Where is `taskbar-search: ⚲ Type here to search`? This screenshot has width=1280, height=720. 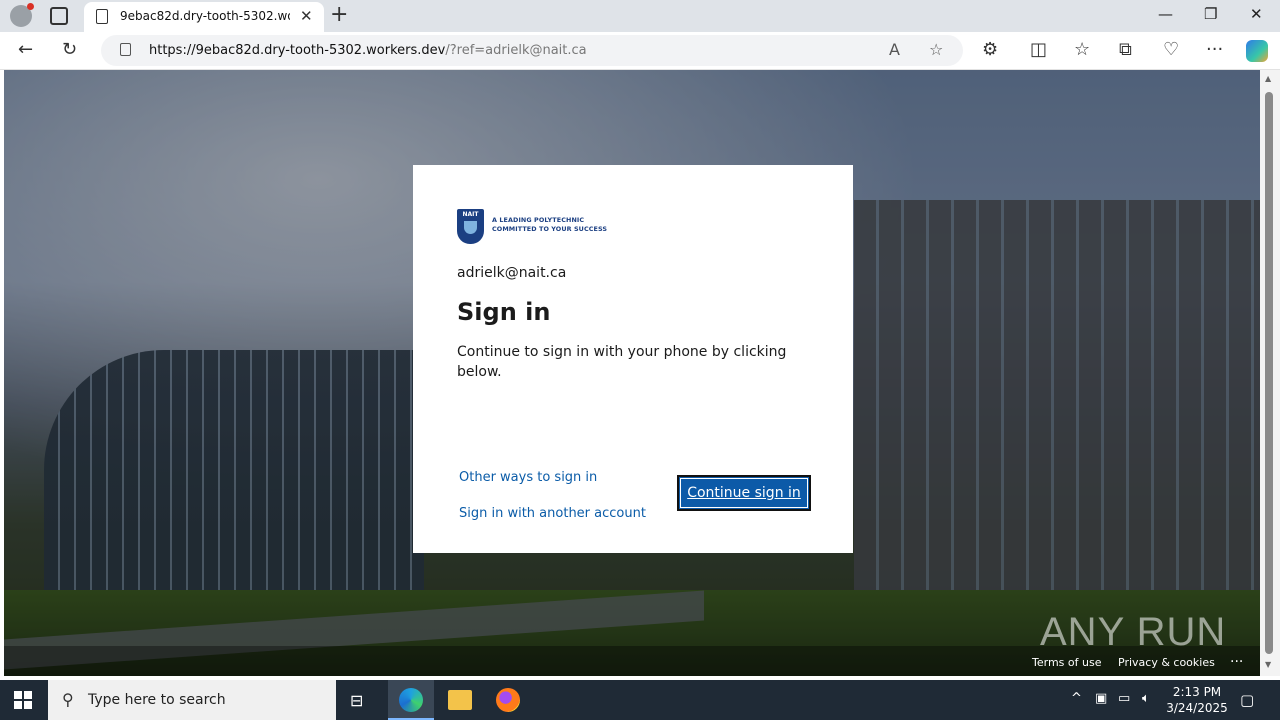
taskbar-search: ⚲ Type here to search is located at coordinates (192, 700).